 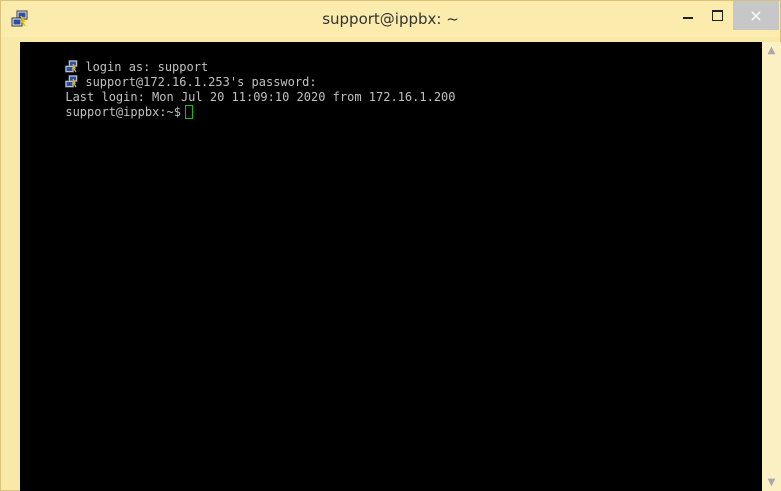 I want to click on terminal-line: login as: support, so click(x=115, y=59).